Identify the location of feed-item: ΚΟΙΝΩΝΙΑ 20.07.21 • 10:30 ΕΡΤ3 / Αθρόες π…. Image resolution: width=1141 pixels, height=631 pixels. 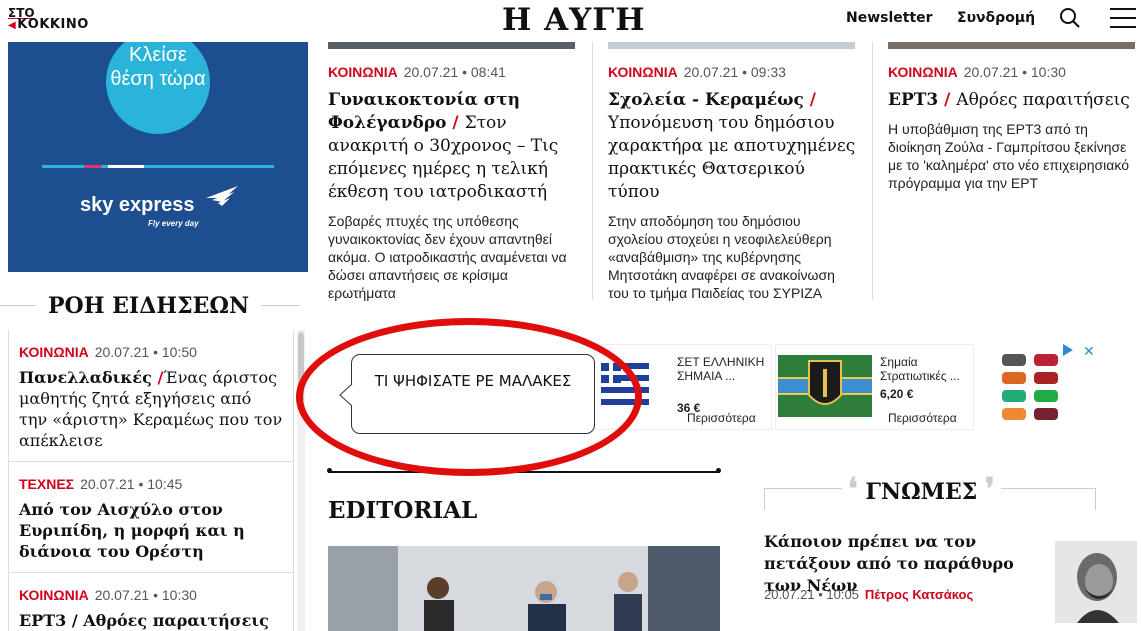
(151, 602).